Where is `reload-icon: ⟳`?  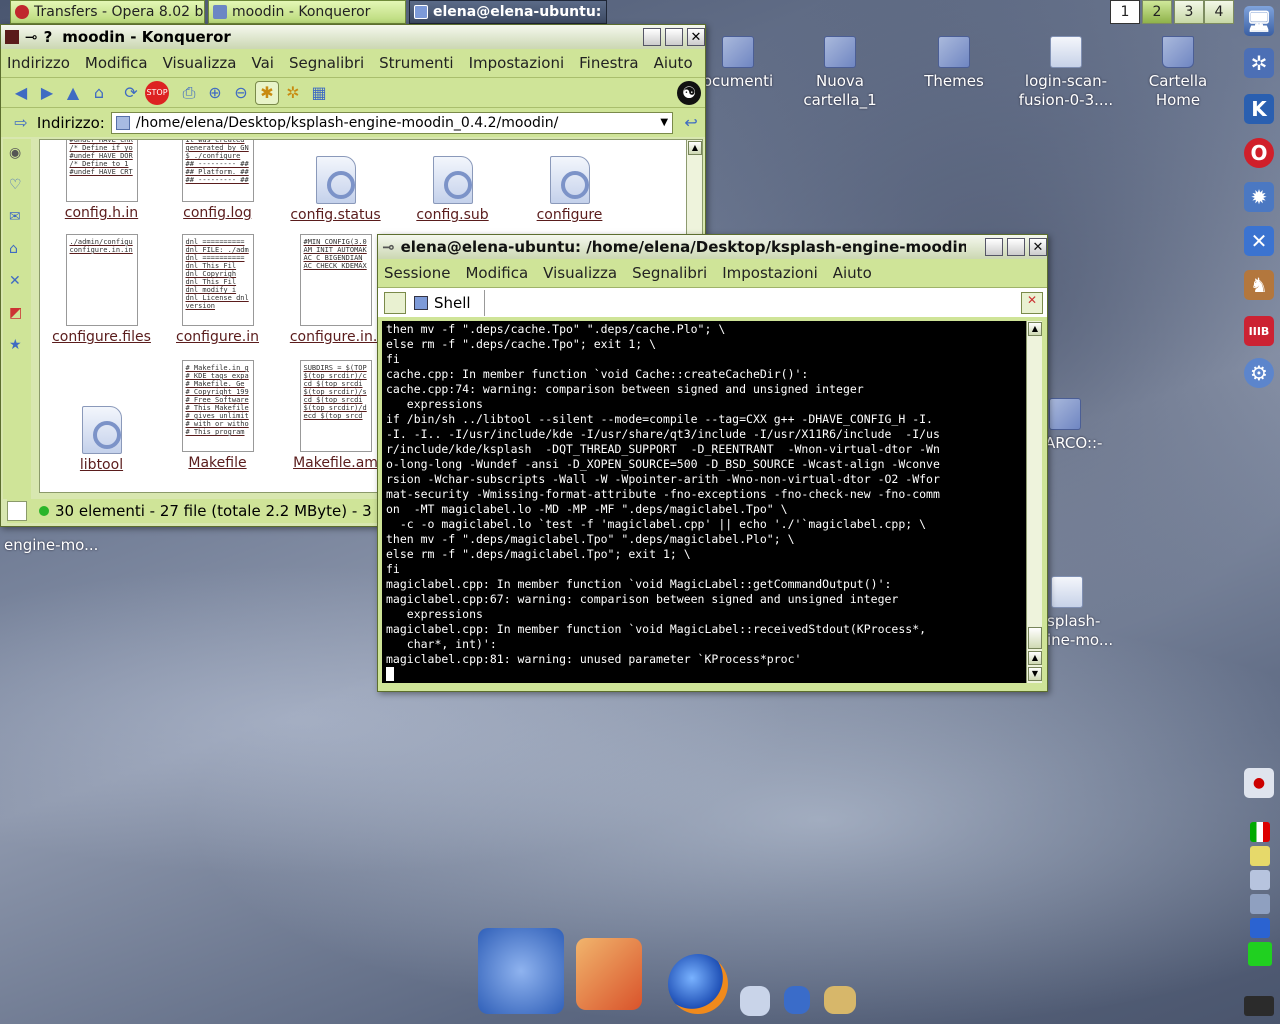 reload-icon: ⟳ is located at coordinates (131, 93).